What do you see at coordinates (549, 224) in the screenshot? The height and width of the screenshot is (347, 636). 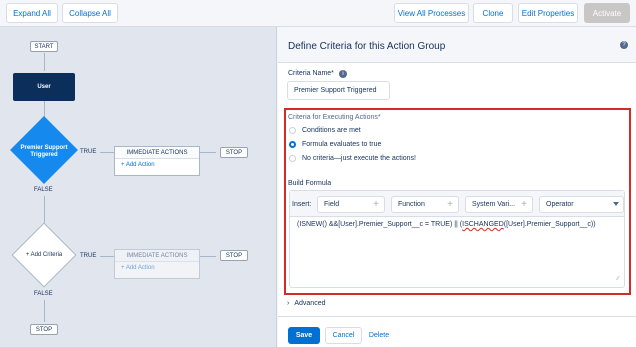 I see `formula-segment: ([User].Premier_Support__c))` at bounding box center [549, 224].